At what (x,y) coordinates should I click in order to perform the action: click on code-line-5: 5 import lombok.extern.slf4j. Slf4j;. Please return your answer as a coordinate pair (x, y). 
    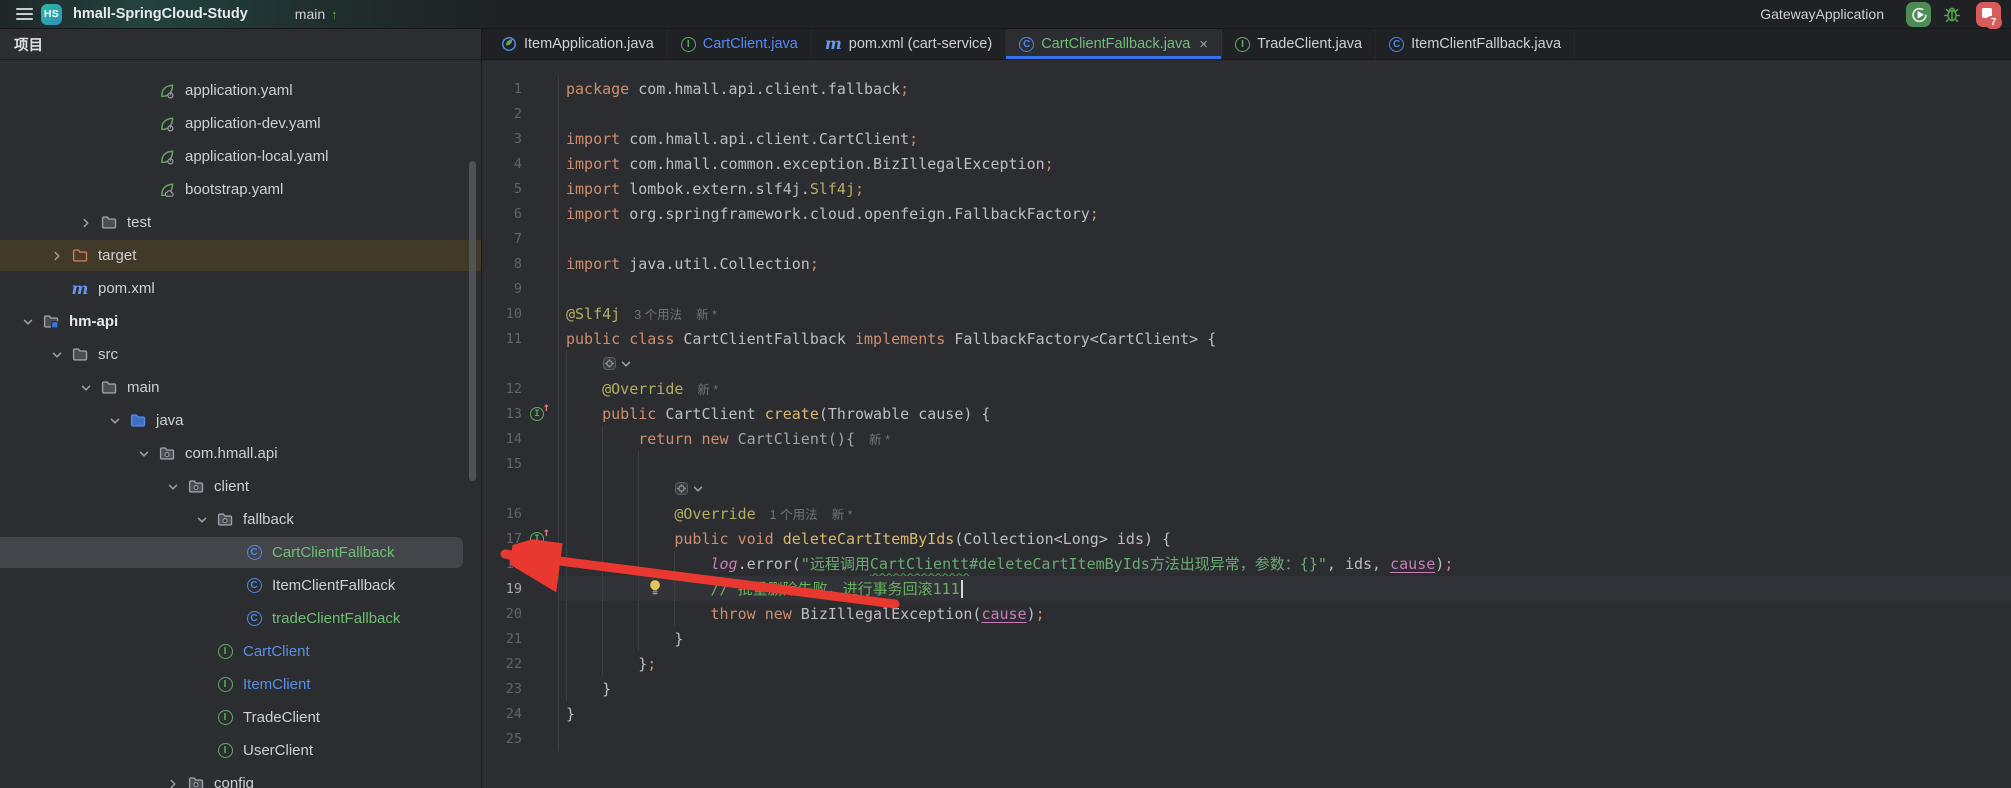
    Looking at the image, I should click on (1246, 188).